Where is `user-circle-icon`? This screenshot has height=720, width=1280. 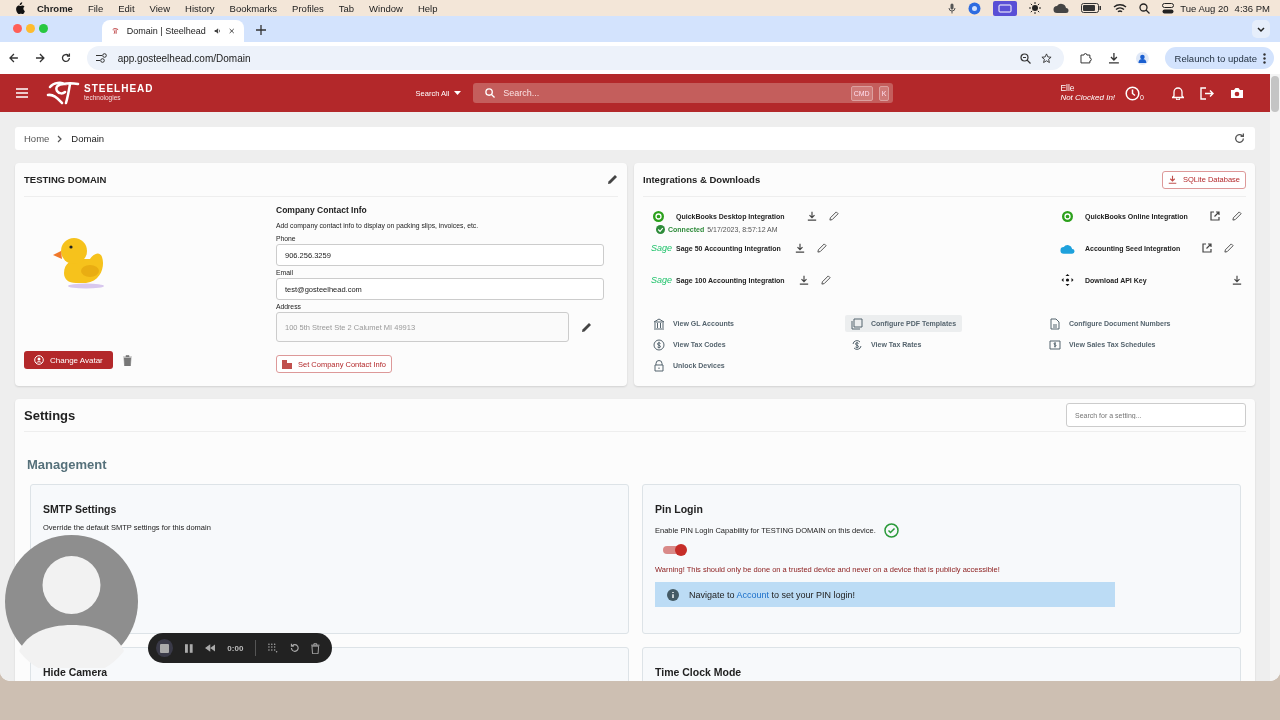 user-circle-icon is located at coordinates (39, 360).